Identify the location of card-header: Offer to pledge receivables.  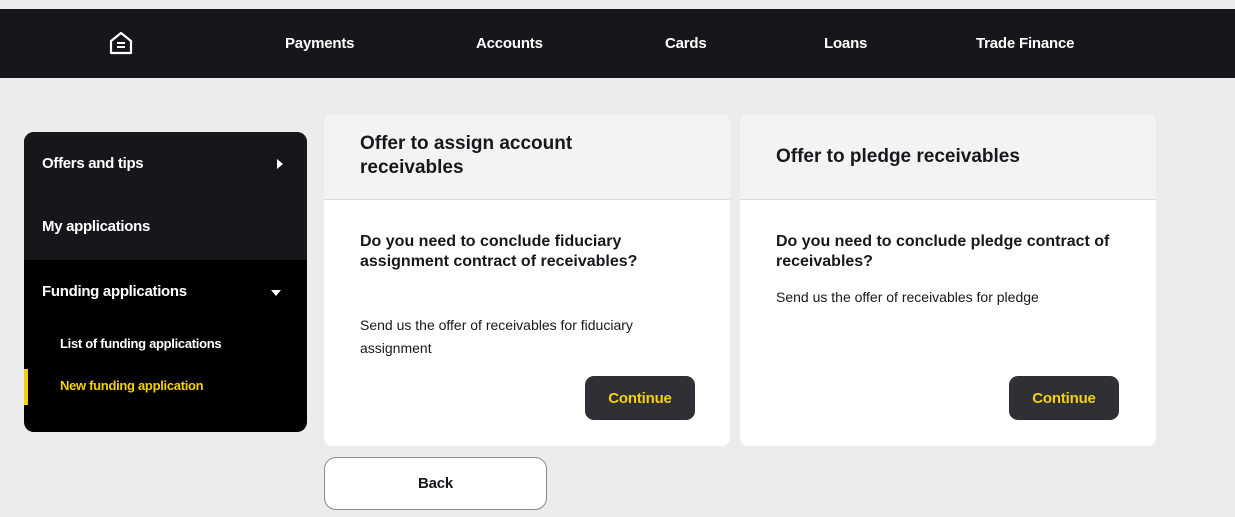
(948, 157).